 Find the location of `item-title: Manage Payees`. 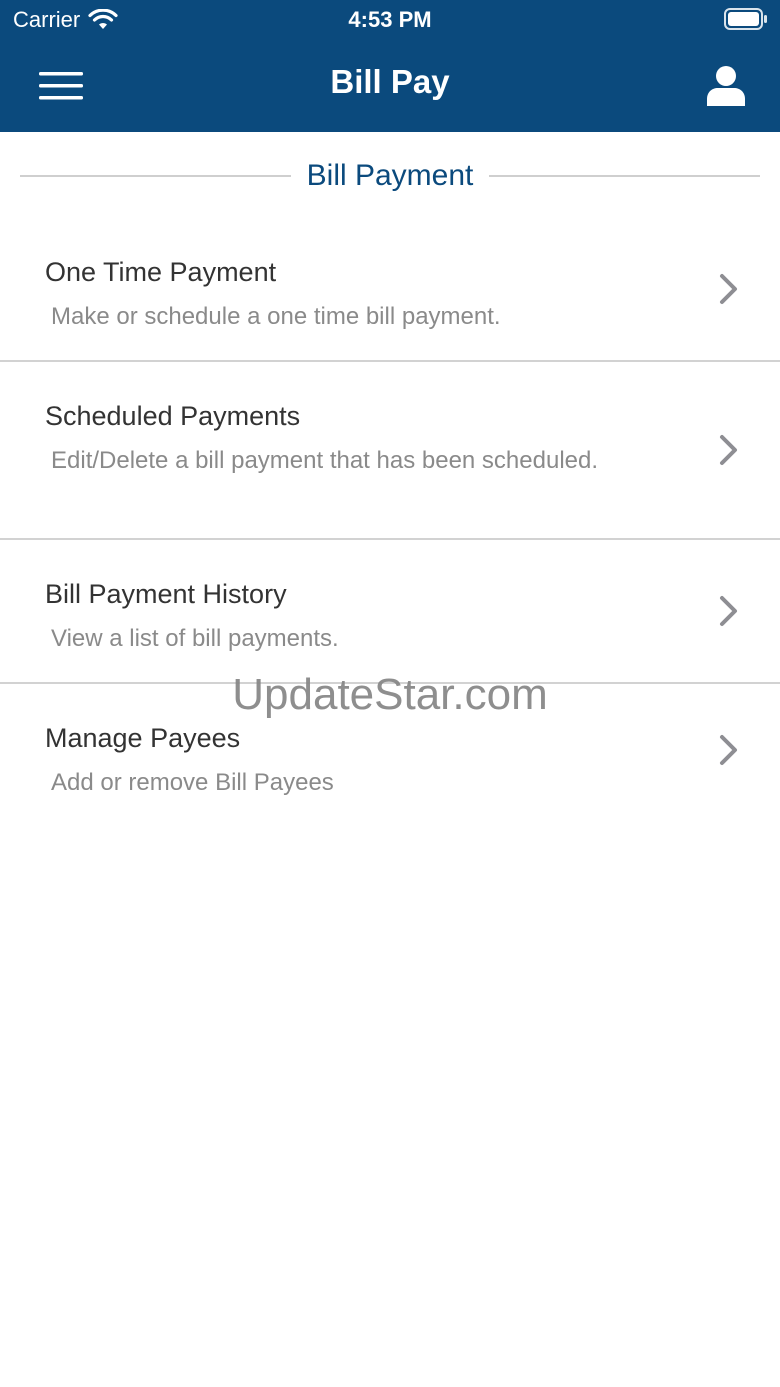

item-title: Manage Payees is located at coordinates (143, 738).